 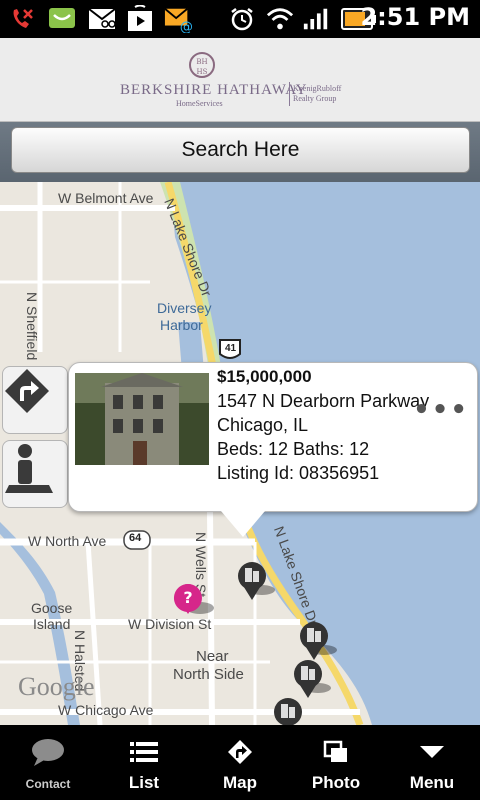 I want to click on area-label: Goose, so click(x=52, y=608).